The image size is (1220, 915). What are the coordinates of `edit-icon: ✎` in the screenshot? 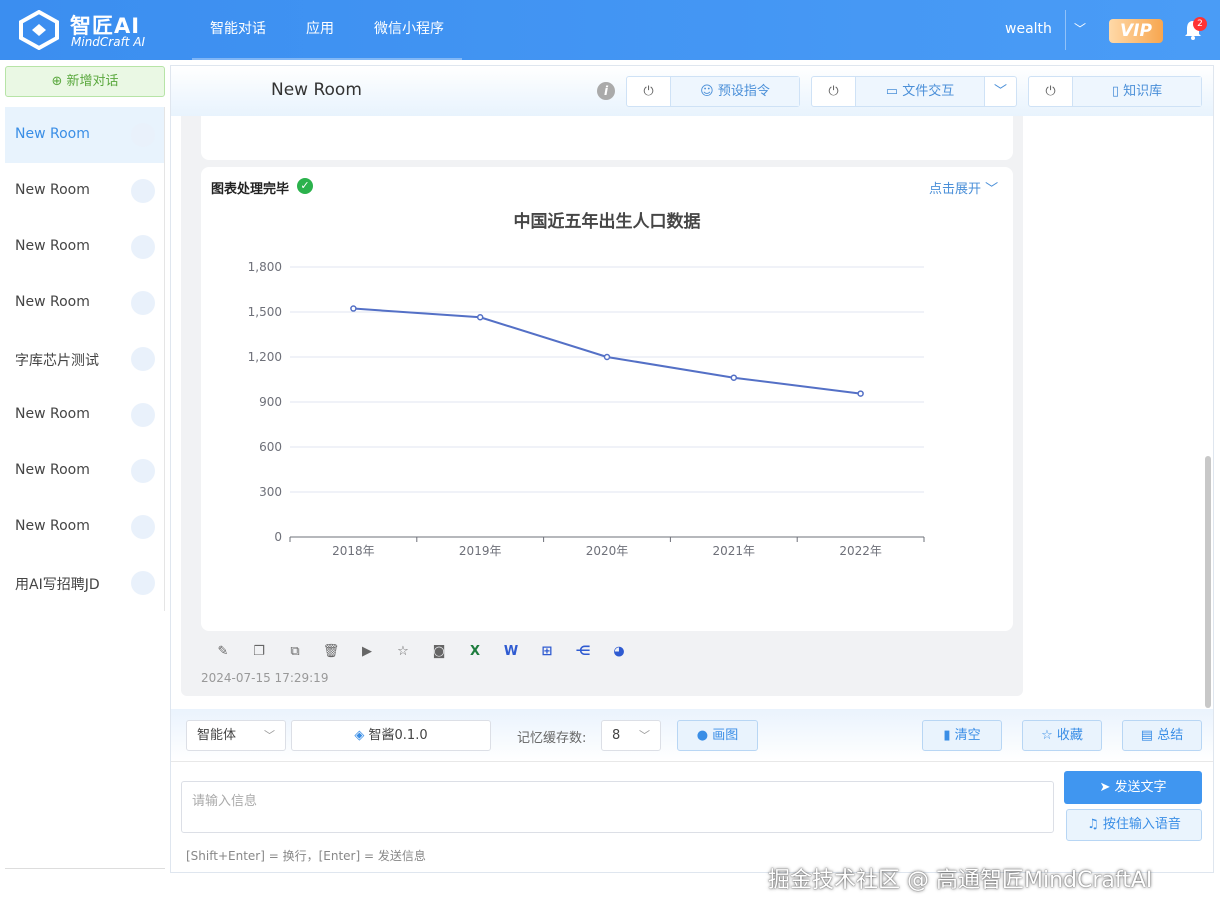 It's located at (223, 654).